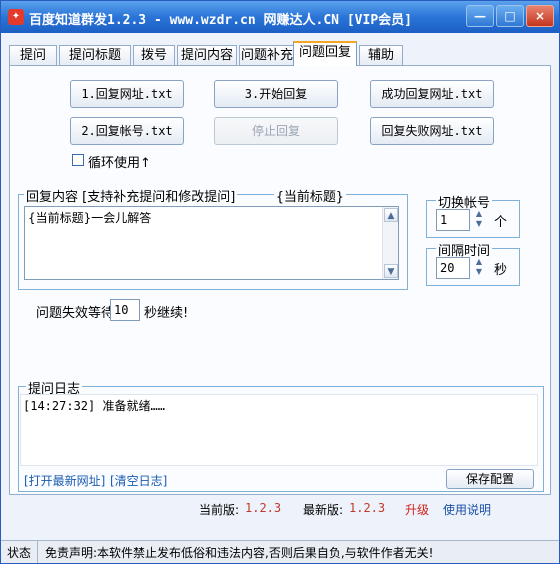 The width and height of the screenshot is (560, 564). What do you see at coordinates (391, 215) in the screenshot?
I see `scroll-up-icon: ▲` at bounding box center [391, 215].